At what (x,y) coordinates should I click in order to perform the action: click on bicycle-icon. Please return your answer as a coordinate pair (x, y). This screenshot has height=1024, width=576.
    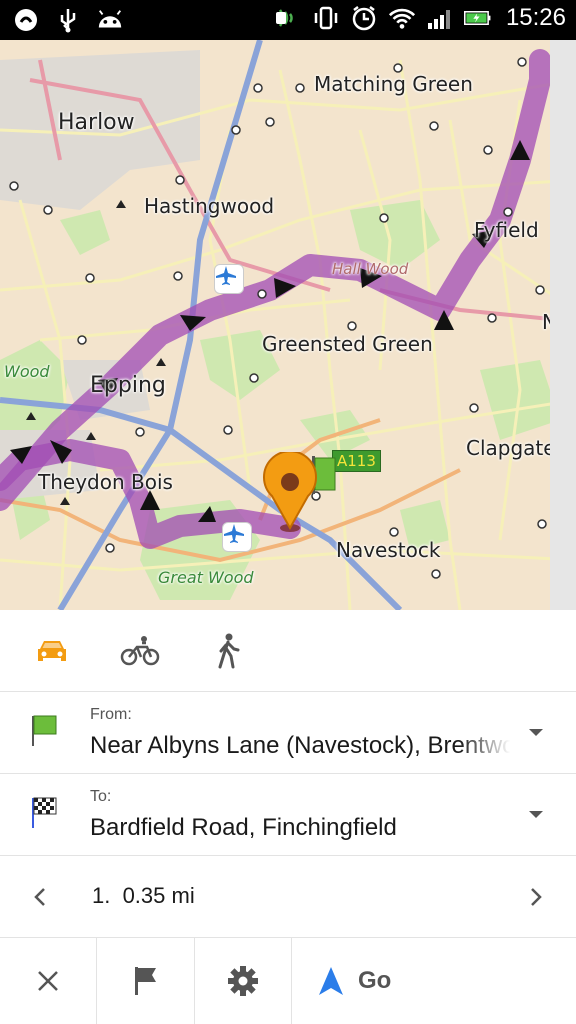
    Looking at the image, I should click on (140, 650).